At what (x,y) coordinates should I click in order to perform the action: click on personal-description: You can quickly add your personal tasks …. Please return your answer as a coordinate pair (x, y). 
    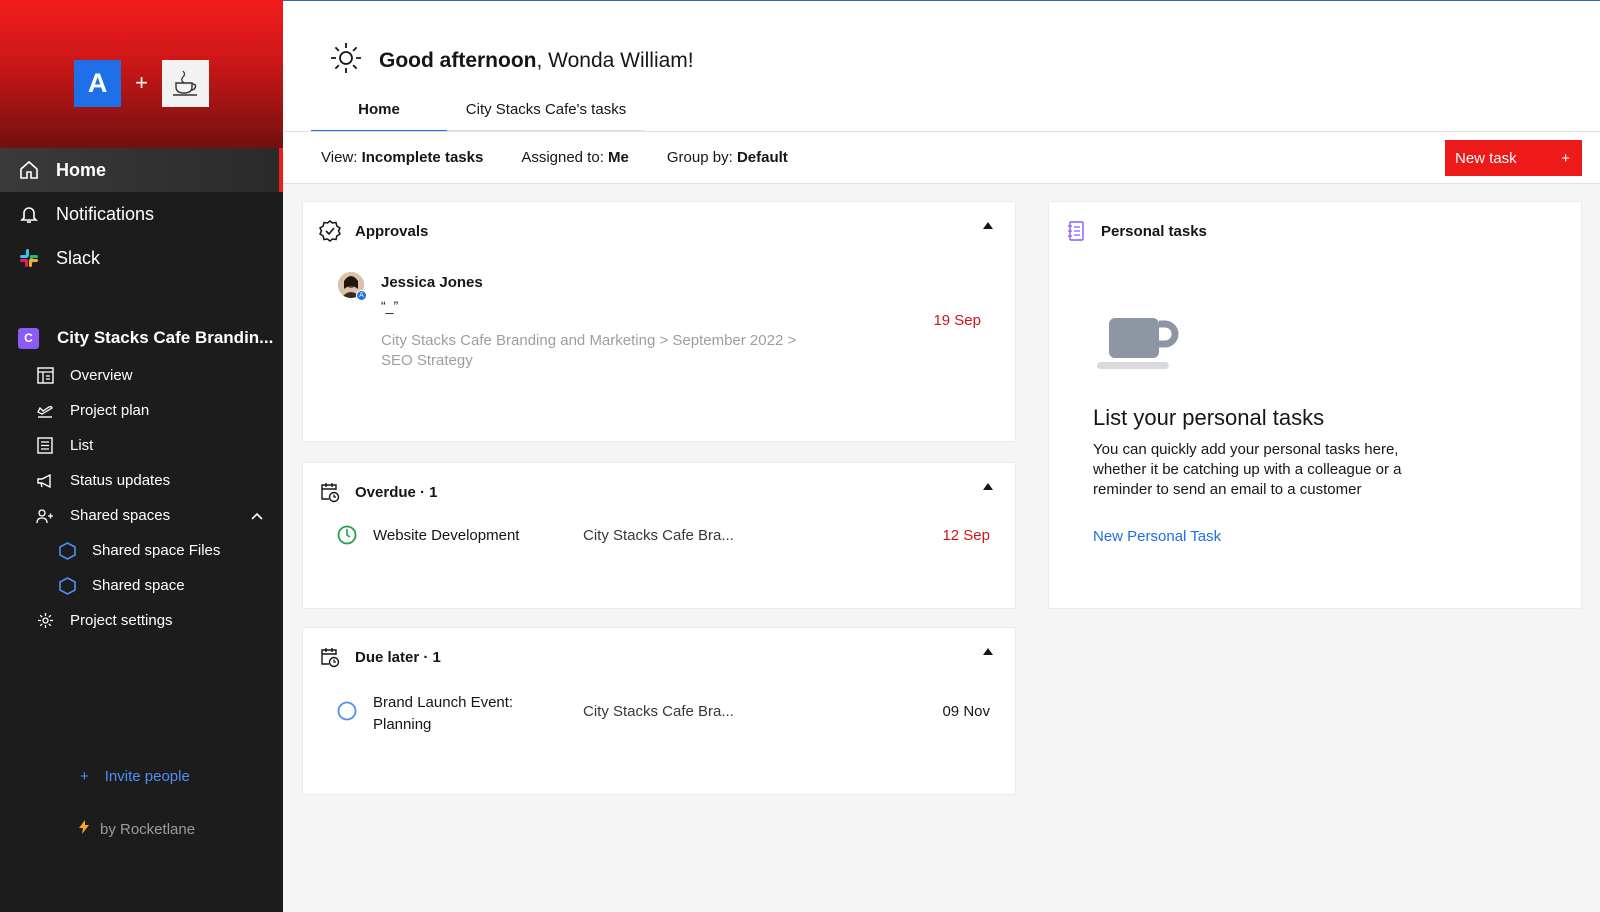
    Looking at the image, I should click on (1247, 470).